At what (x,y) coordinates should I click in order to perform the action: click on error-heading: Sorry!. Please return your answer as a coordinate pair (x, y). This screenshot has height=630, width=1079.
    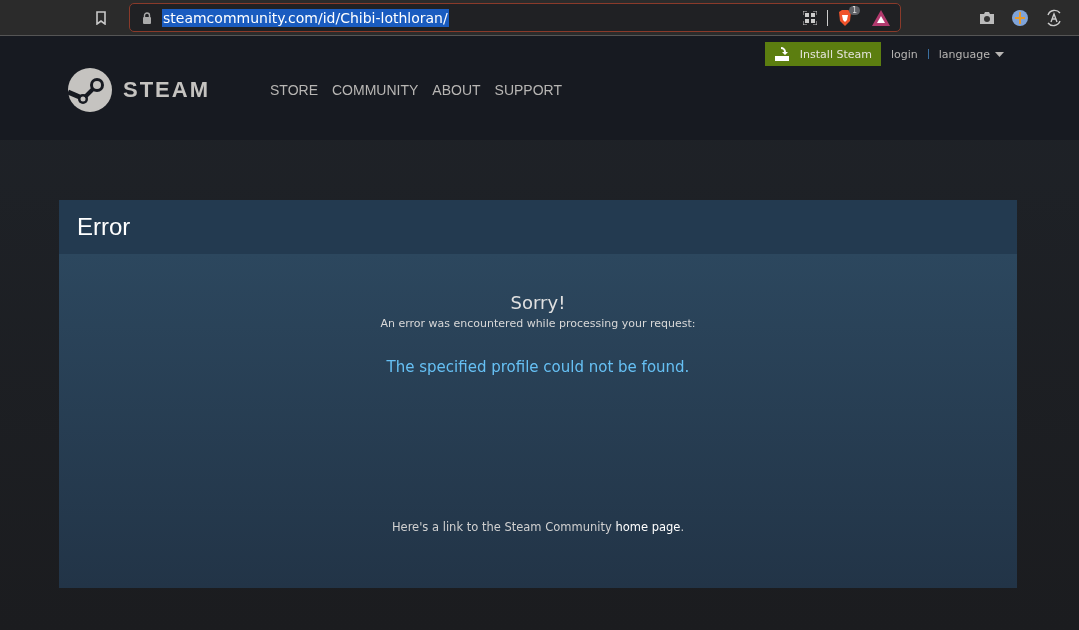
    Looking at the image, I should click on (538, 302).